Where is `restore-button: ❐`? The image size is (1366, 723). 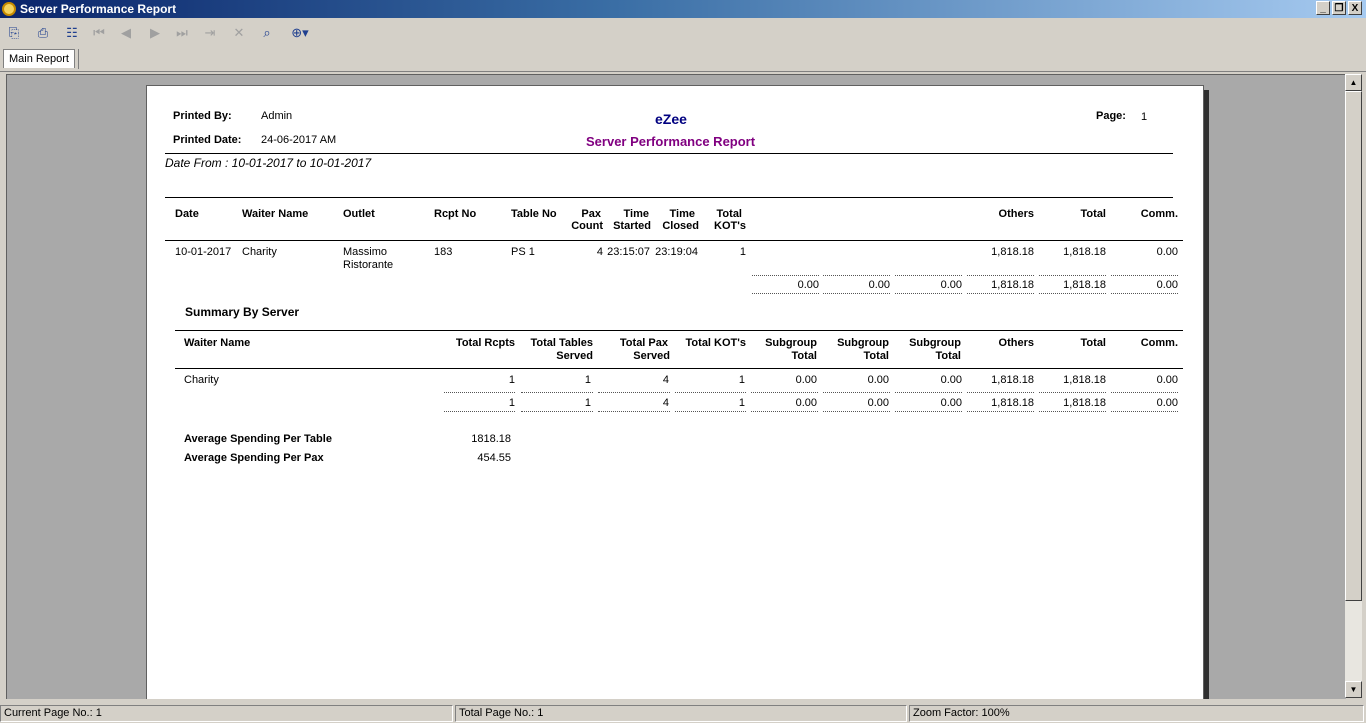 restore-button: ❐ is located at coordinates (1339, 8).